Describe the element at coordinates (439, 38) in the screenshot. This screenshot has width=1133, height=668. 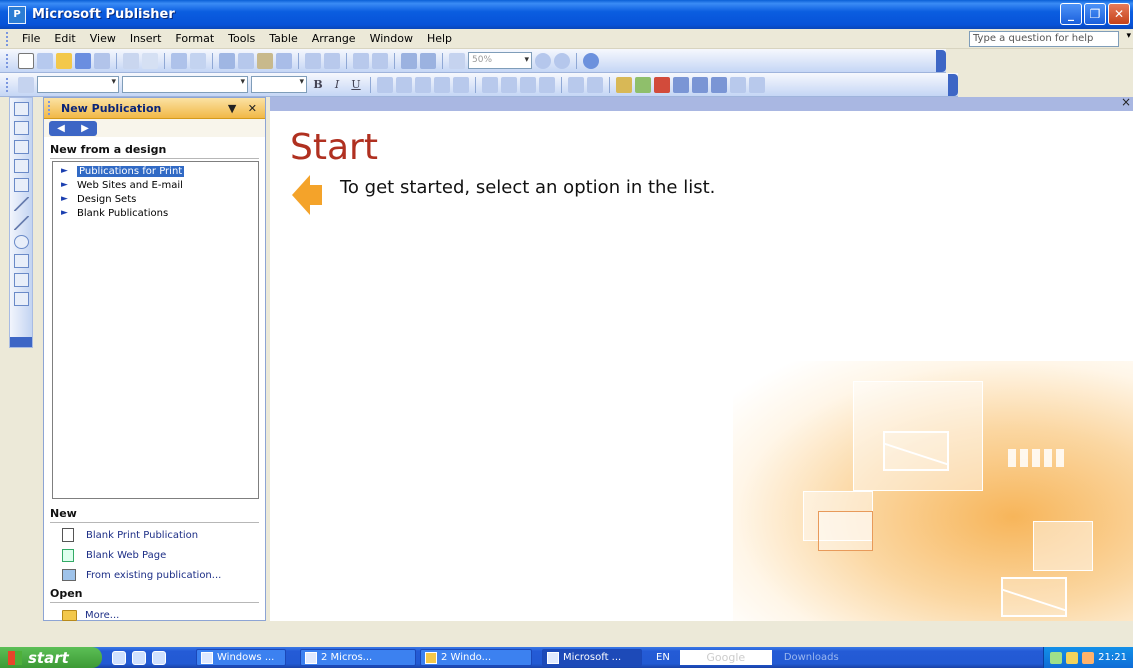
I see `menu-help: Help` at that location.